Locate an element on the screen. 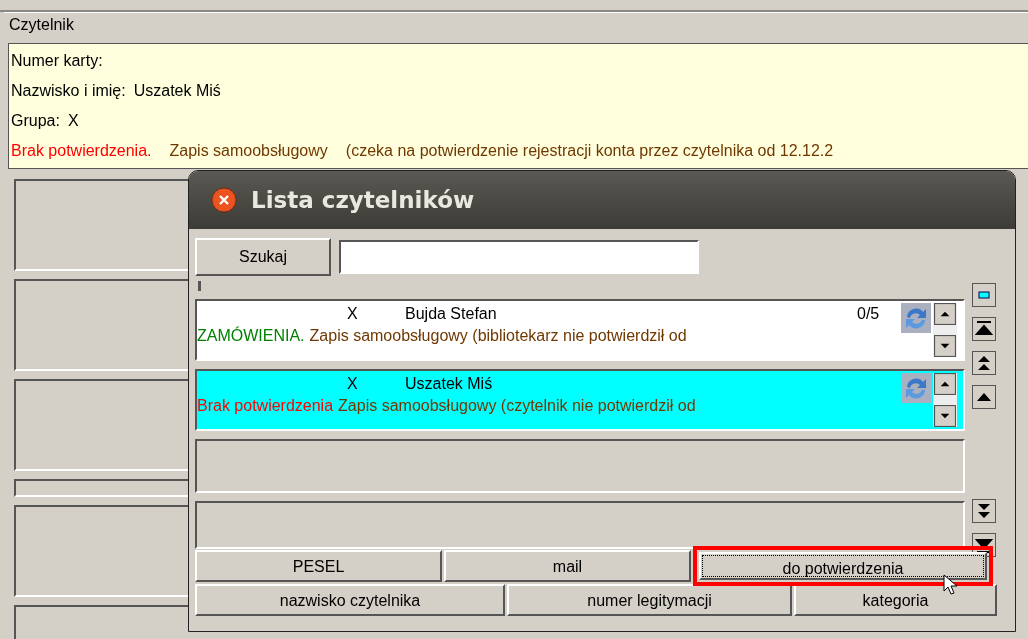 This screenshot has height=639, width=1028. field-label: Numer karty: is located at coordinates (57, 61).